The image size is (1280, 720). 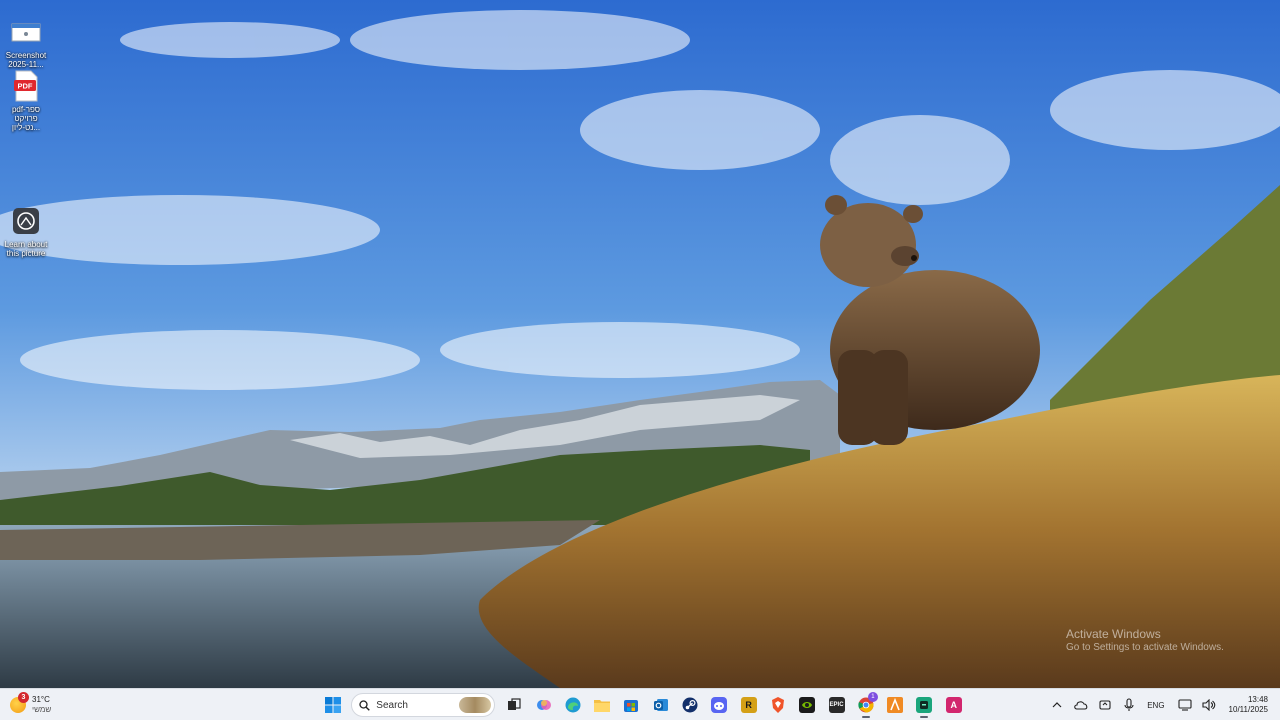 I want to click on search-highlight-image, so click(x=475, y=705).